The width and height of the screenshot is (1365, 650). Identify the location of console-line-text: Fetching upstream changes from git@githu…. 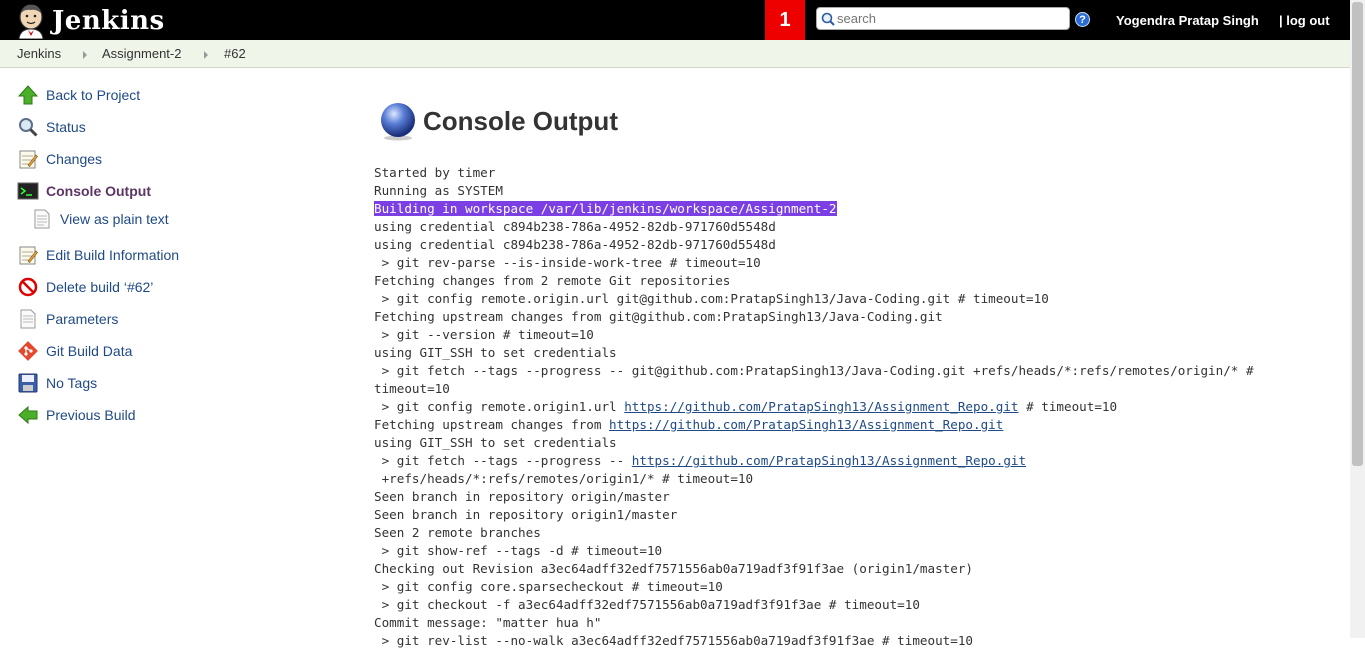
(658, 316).